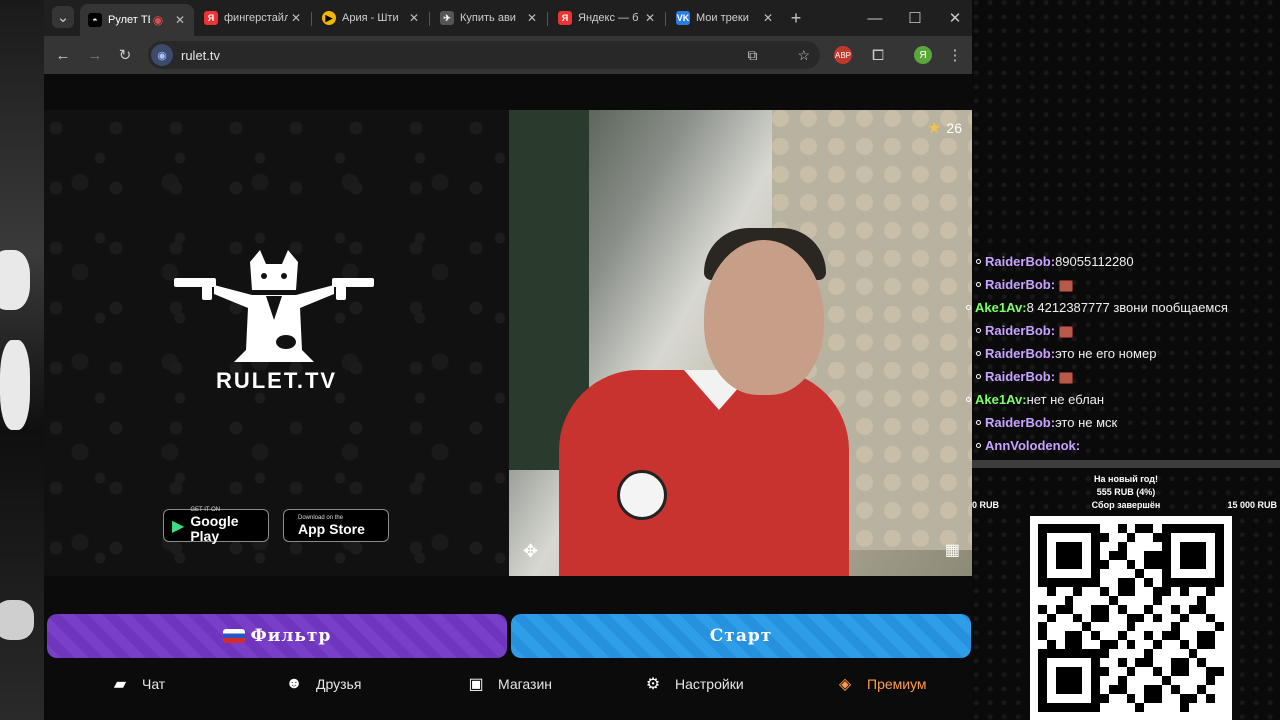 This screenshot has height=720, width=1280. Describe the element at coordinates (722, 18) in the screenshot. I see `tab-title: Мои треки` at that location.